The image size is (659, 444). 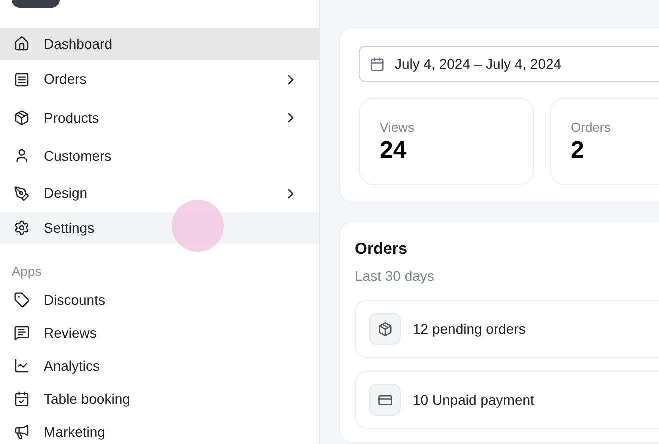 I want to click on nav-label: Discounts, so click(x=75, y=300).